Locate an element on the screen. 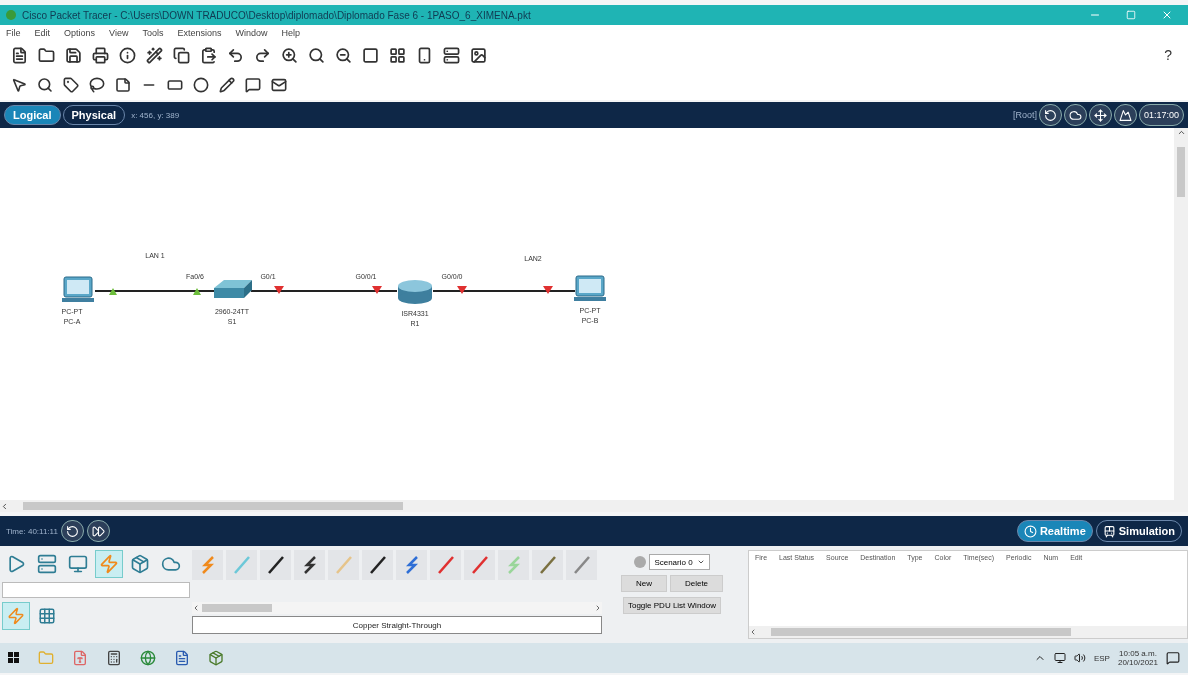 This screenshot has height=675, width=1188. lasso-icon is located at coordinates (97, 85).